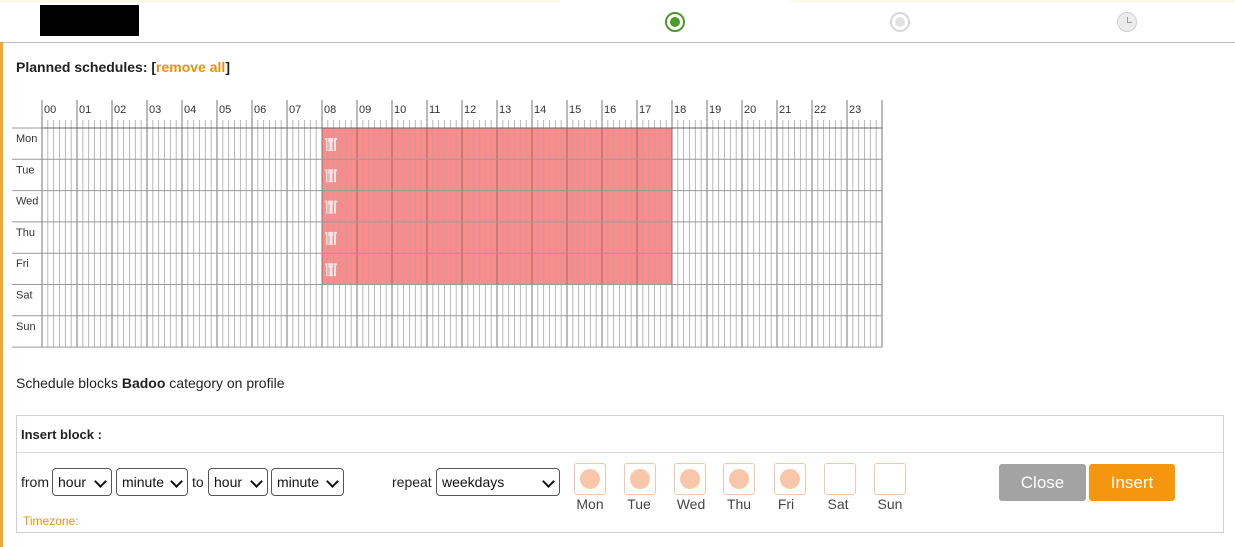  I want to click on day-label: Sun, so click(26, 327).